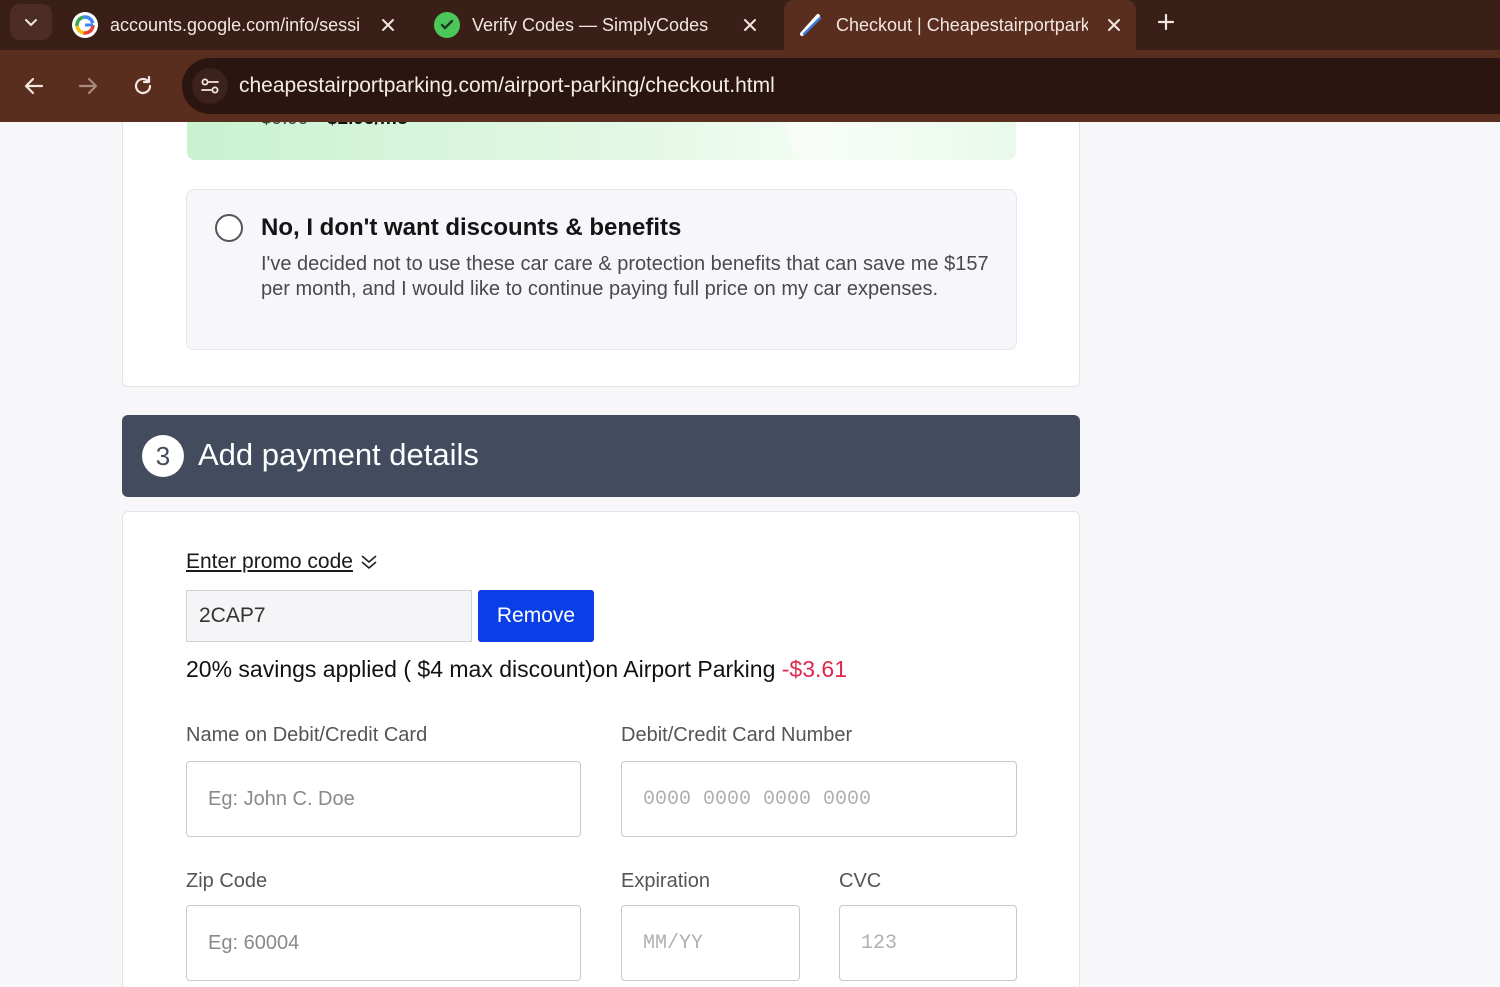 Image resolution: width=1500 pixels, height=987 pixels. I want to click on simplycodes-icon, so click(447, 25).